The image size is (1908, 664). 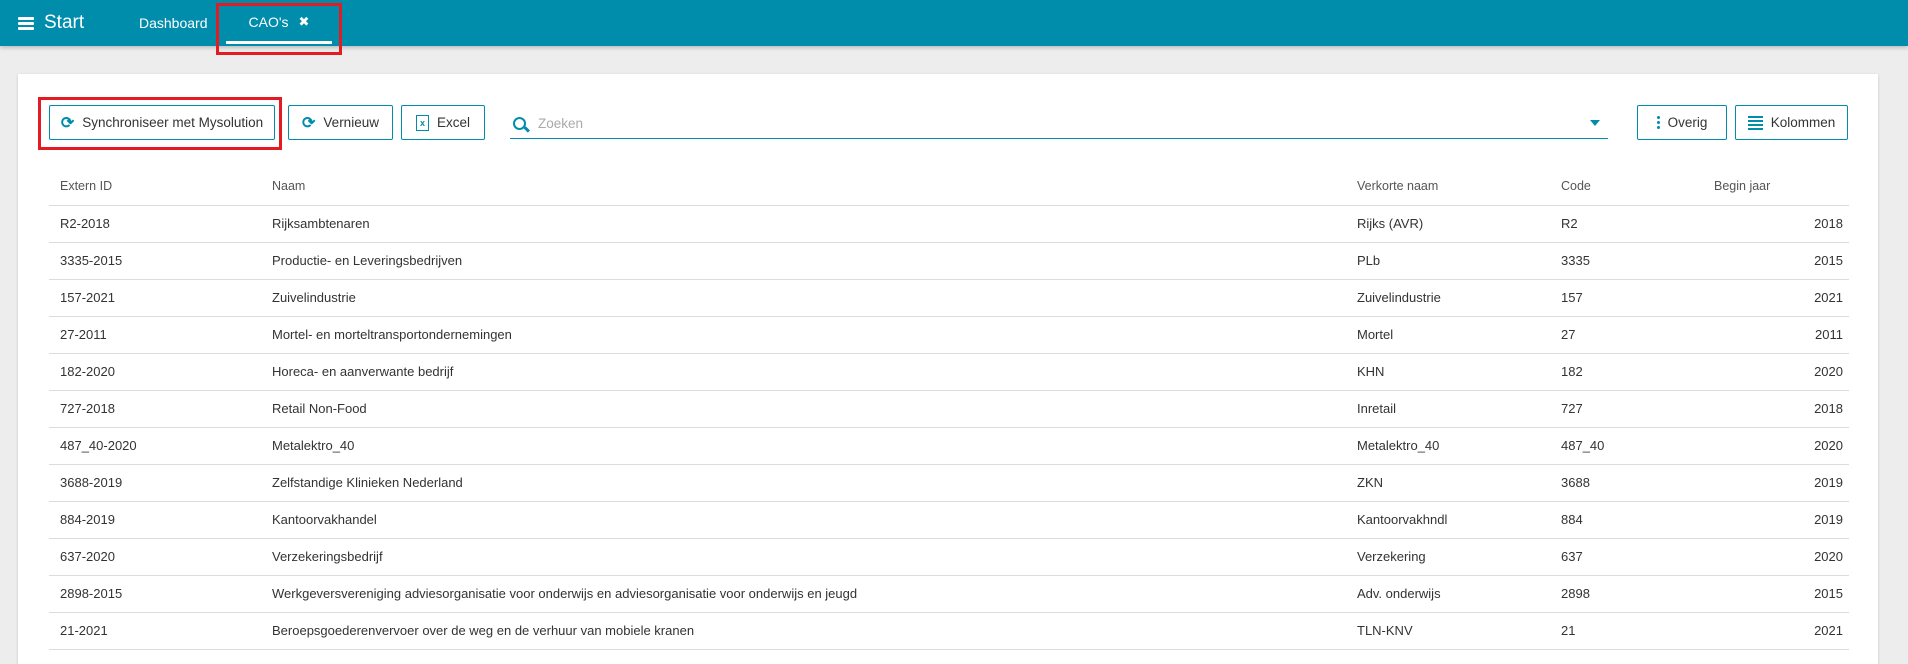 I want to click on hamburger-menu-icon, so click(x=26, y=23).